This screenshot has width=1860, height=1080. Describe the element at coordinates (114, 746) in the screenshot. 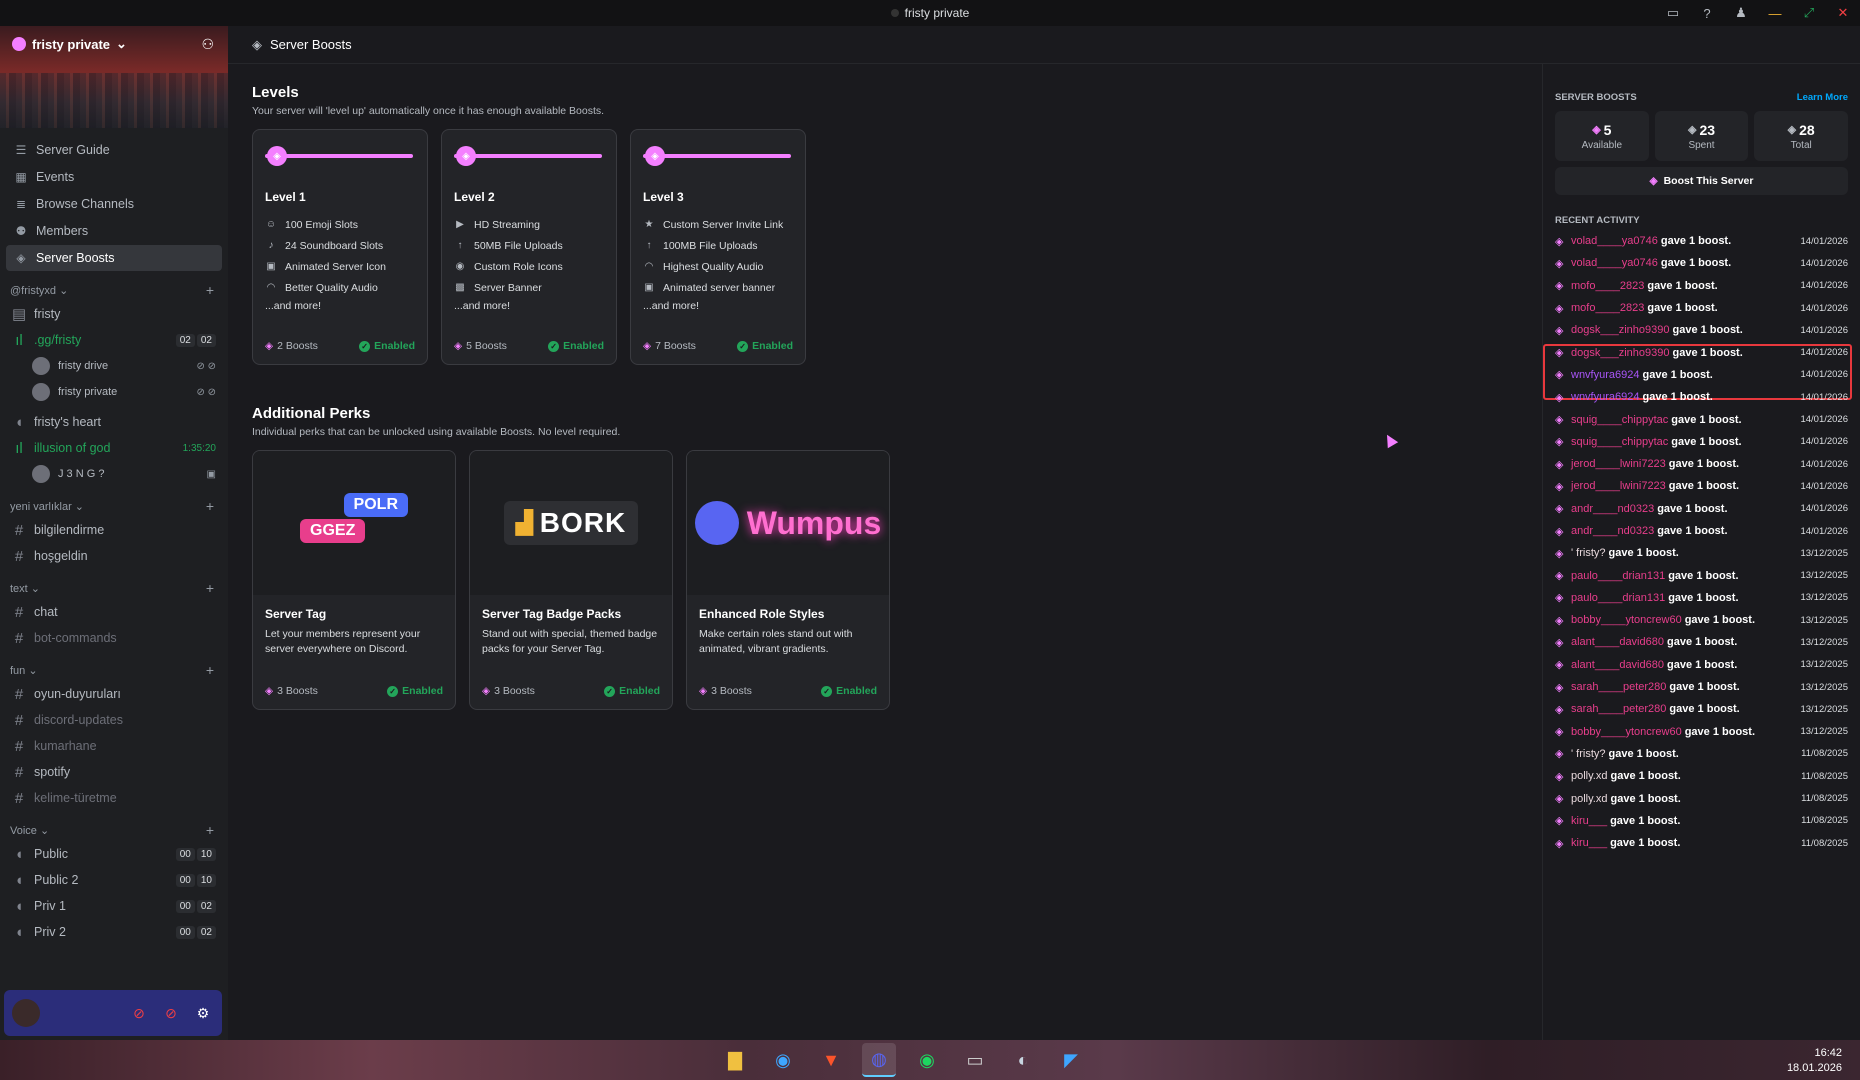

I see `channel-kumarhane: # kumarhane` at that location.